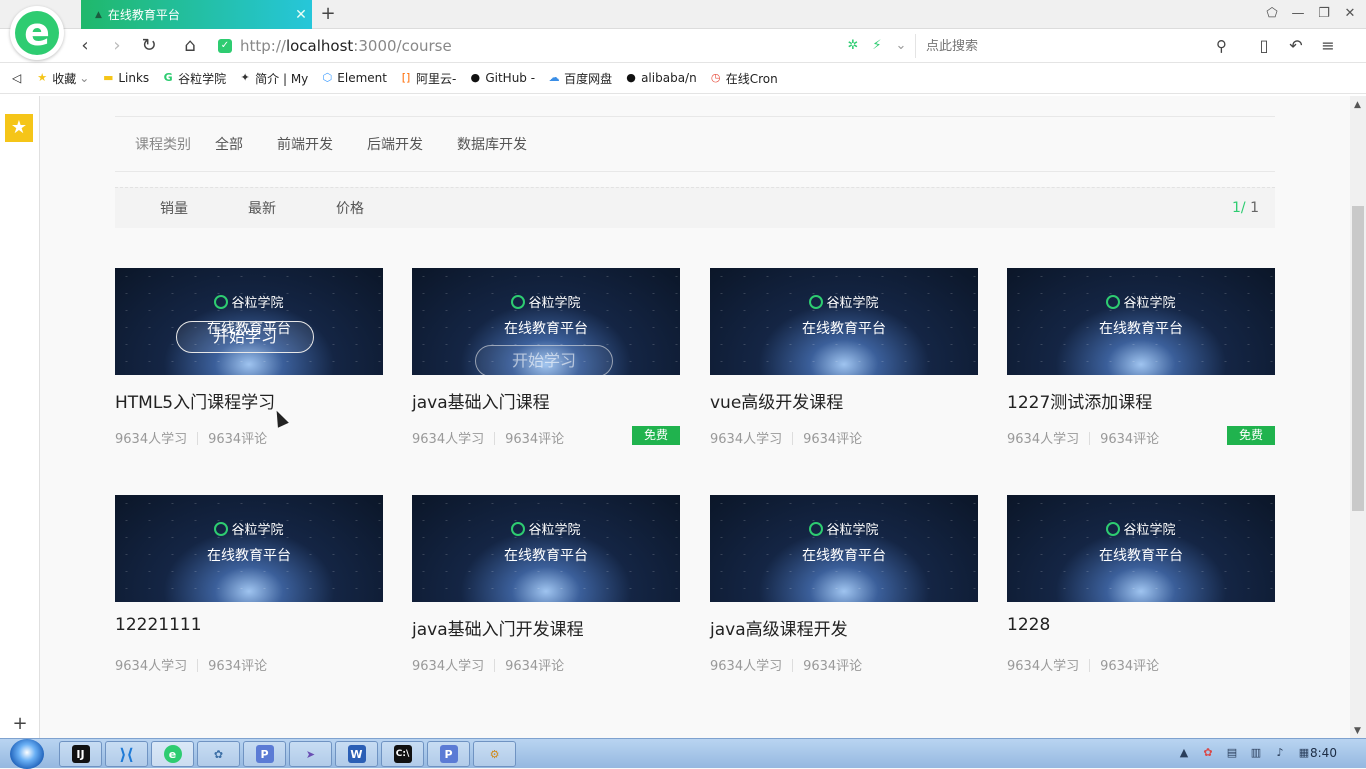 The image size is (1366, 769). What do you see at coordinates (498, 627) in the screenshot?
I see `course-title: java基础入门开发课程` at bounding box center [498, 627].